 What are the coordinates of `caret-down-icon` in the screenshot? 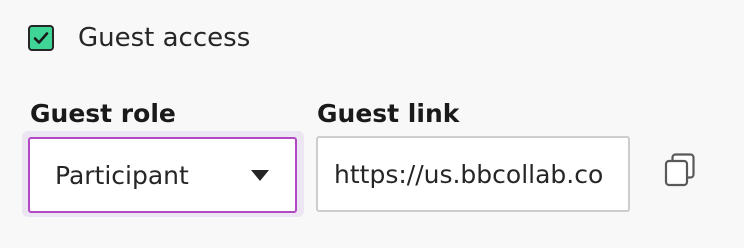 It's located at (260, 175).